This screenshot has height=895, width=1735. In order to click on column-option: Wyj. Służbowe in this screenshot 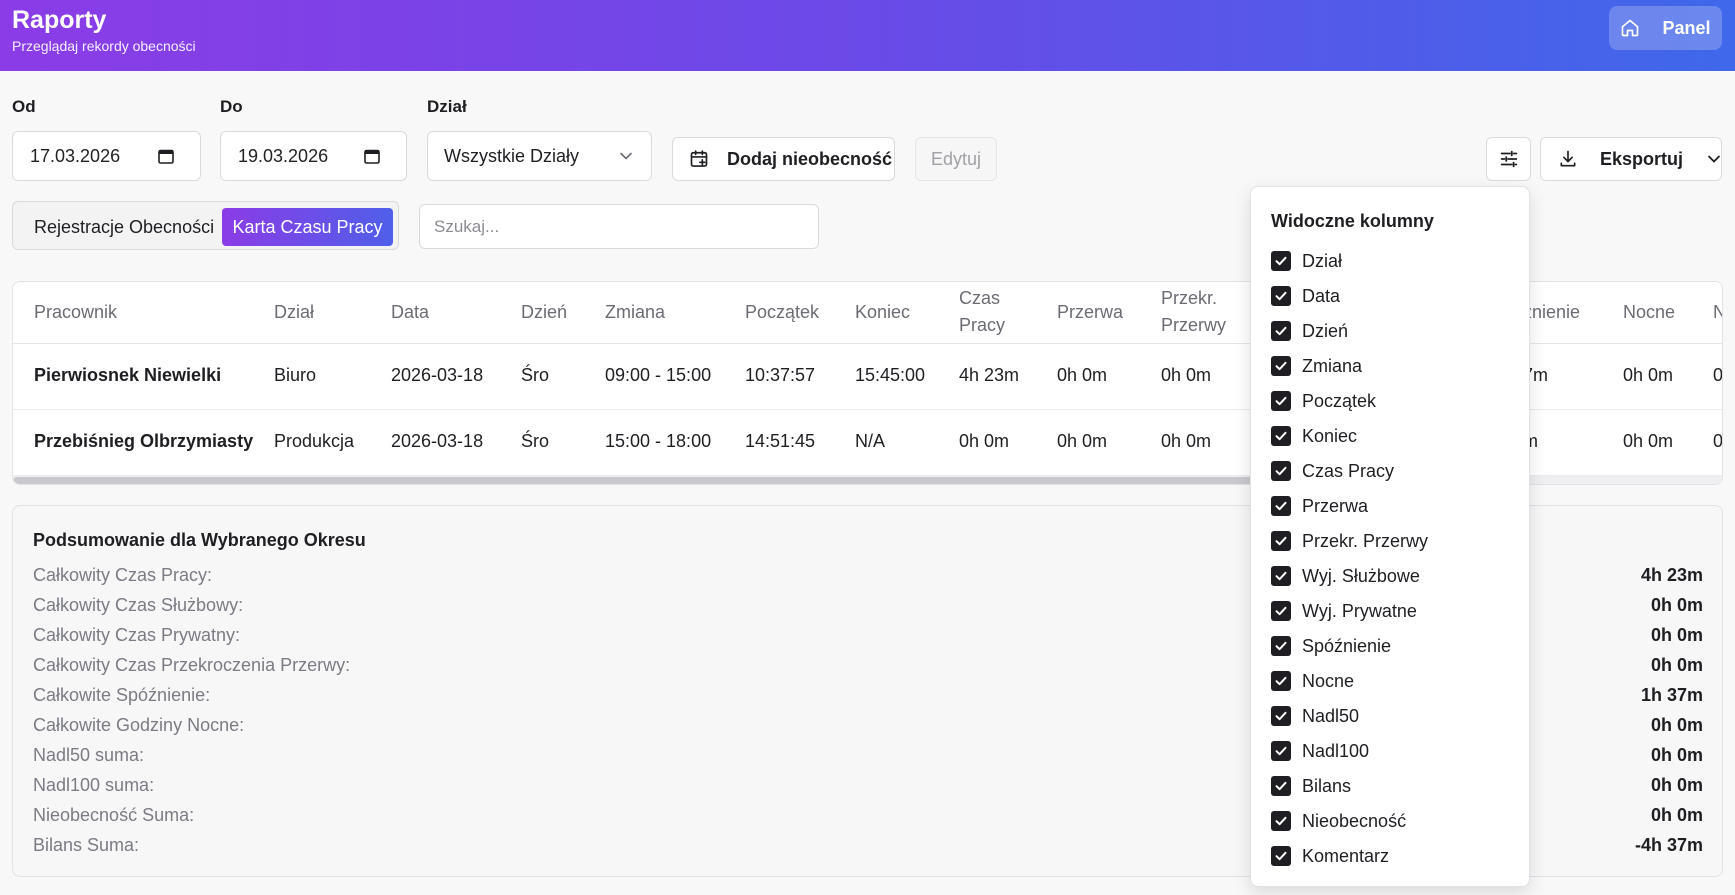, I will do `click(1345, 576)`.